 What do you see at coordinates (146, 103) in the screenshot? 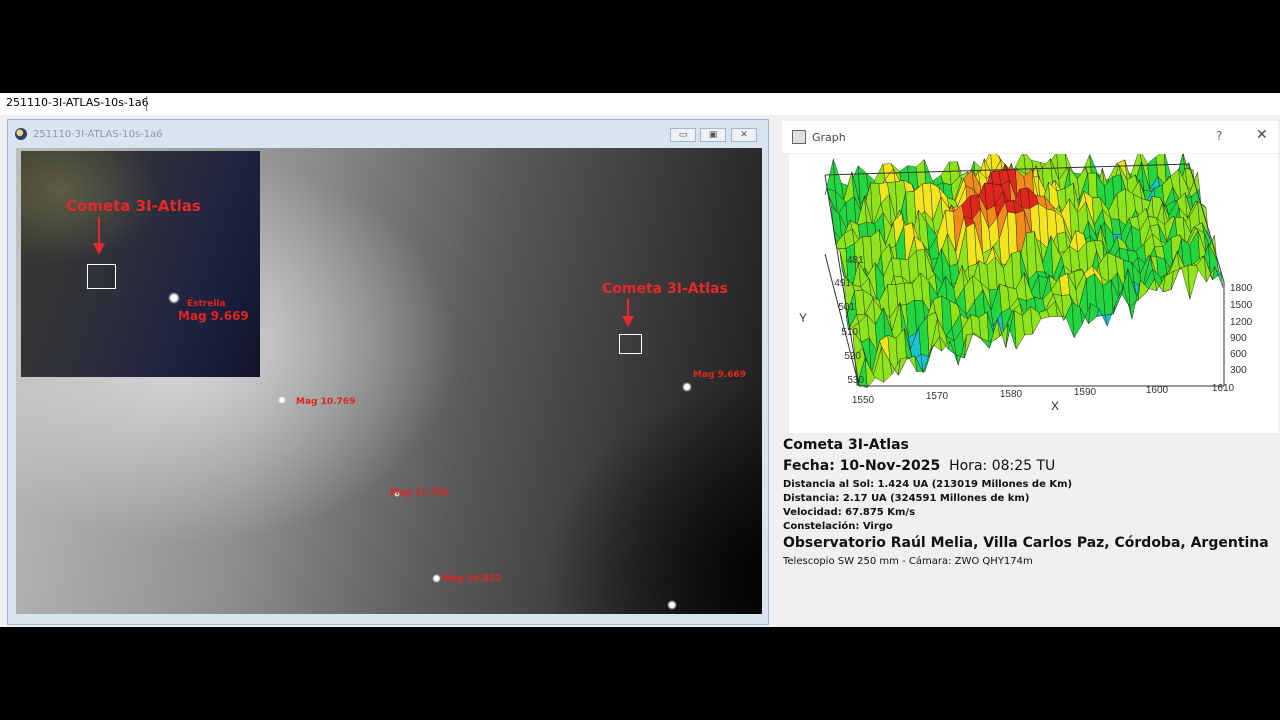
I see `tab-separator` at bounding box center [146, 103].